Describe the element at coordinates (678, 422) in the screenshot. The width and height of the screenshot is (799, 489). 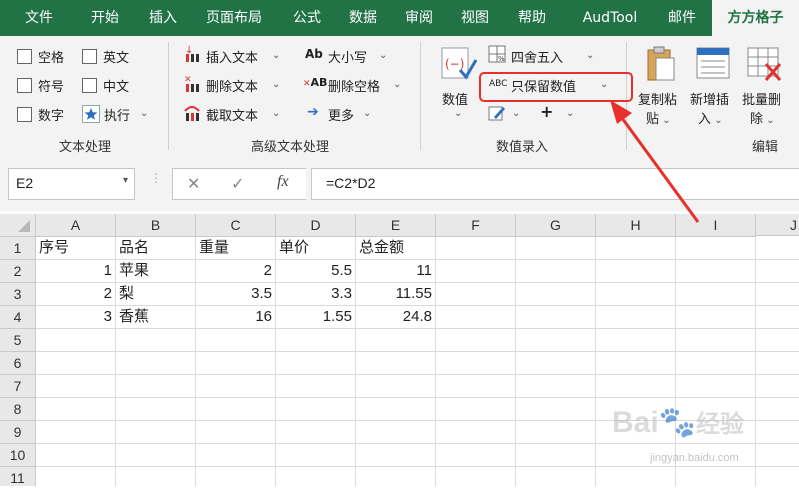
I see `watermark-logo: Bai🐾经验` at that location.